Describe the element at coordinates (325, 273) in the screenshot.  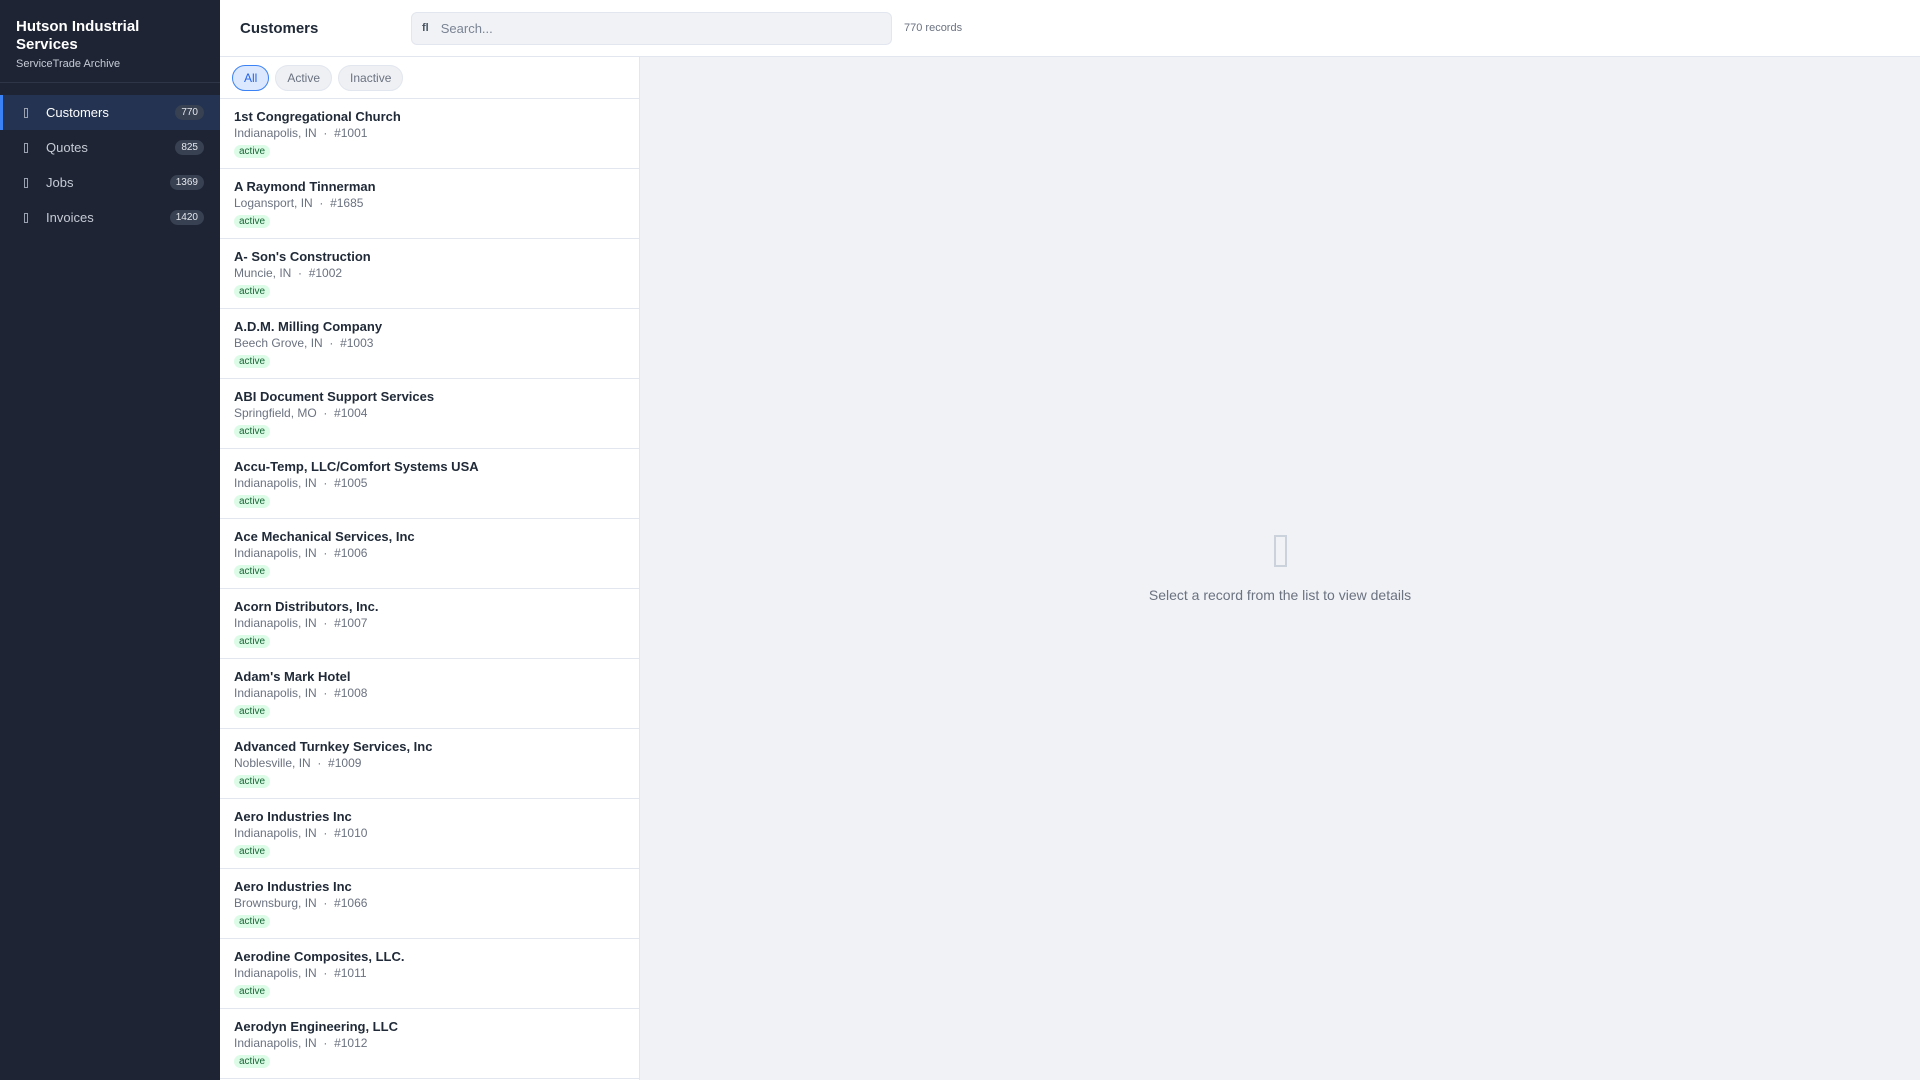
I see `customer-id: #1002` at that location.